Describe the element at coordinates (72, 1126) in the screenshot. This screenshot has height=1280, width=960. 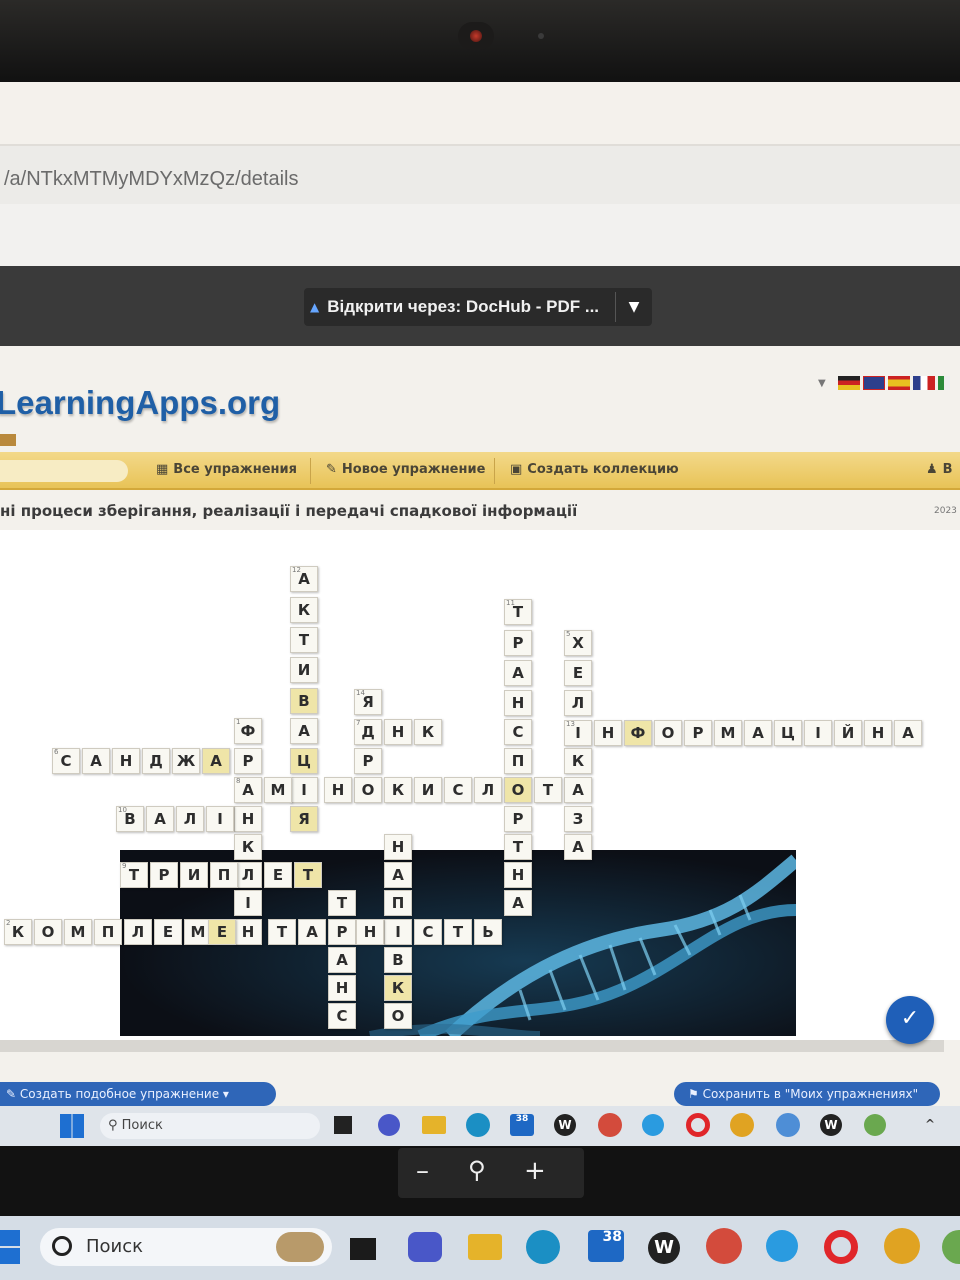
I see `windows-start-icon` at that location.